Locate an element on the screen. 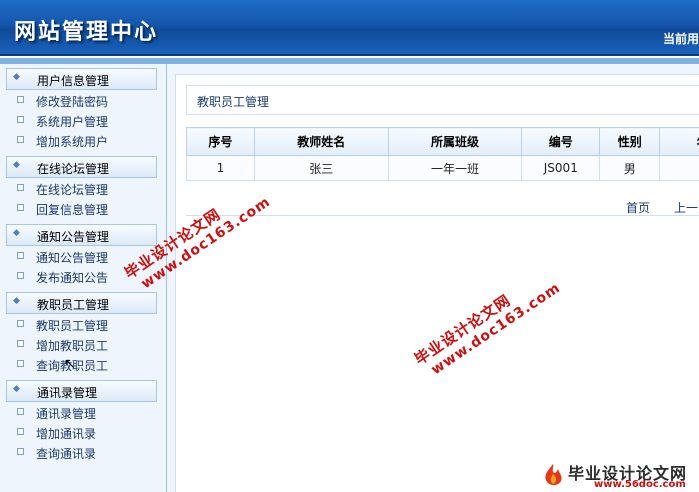 Image resolution: width=699 pixels, height=492 pixels. current-user-label: 当前用 is located at coordinates (680, 39).